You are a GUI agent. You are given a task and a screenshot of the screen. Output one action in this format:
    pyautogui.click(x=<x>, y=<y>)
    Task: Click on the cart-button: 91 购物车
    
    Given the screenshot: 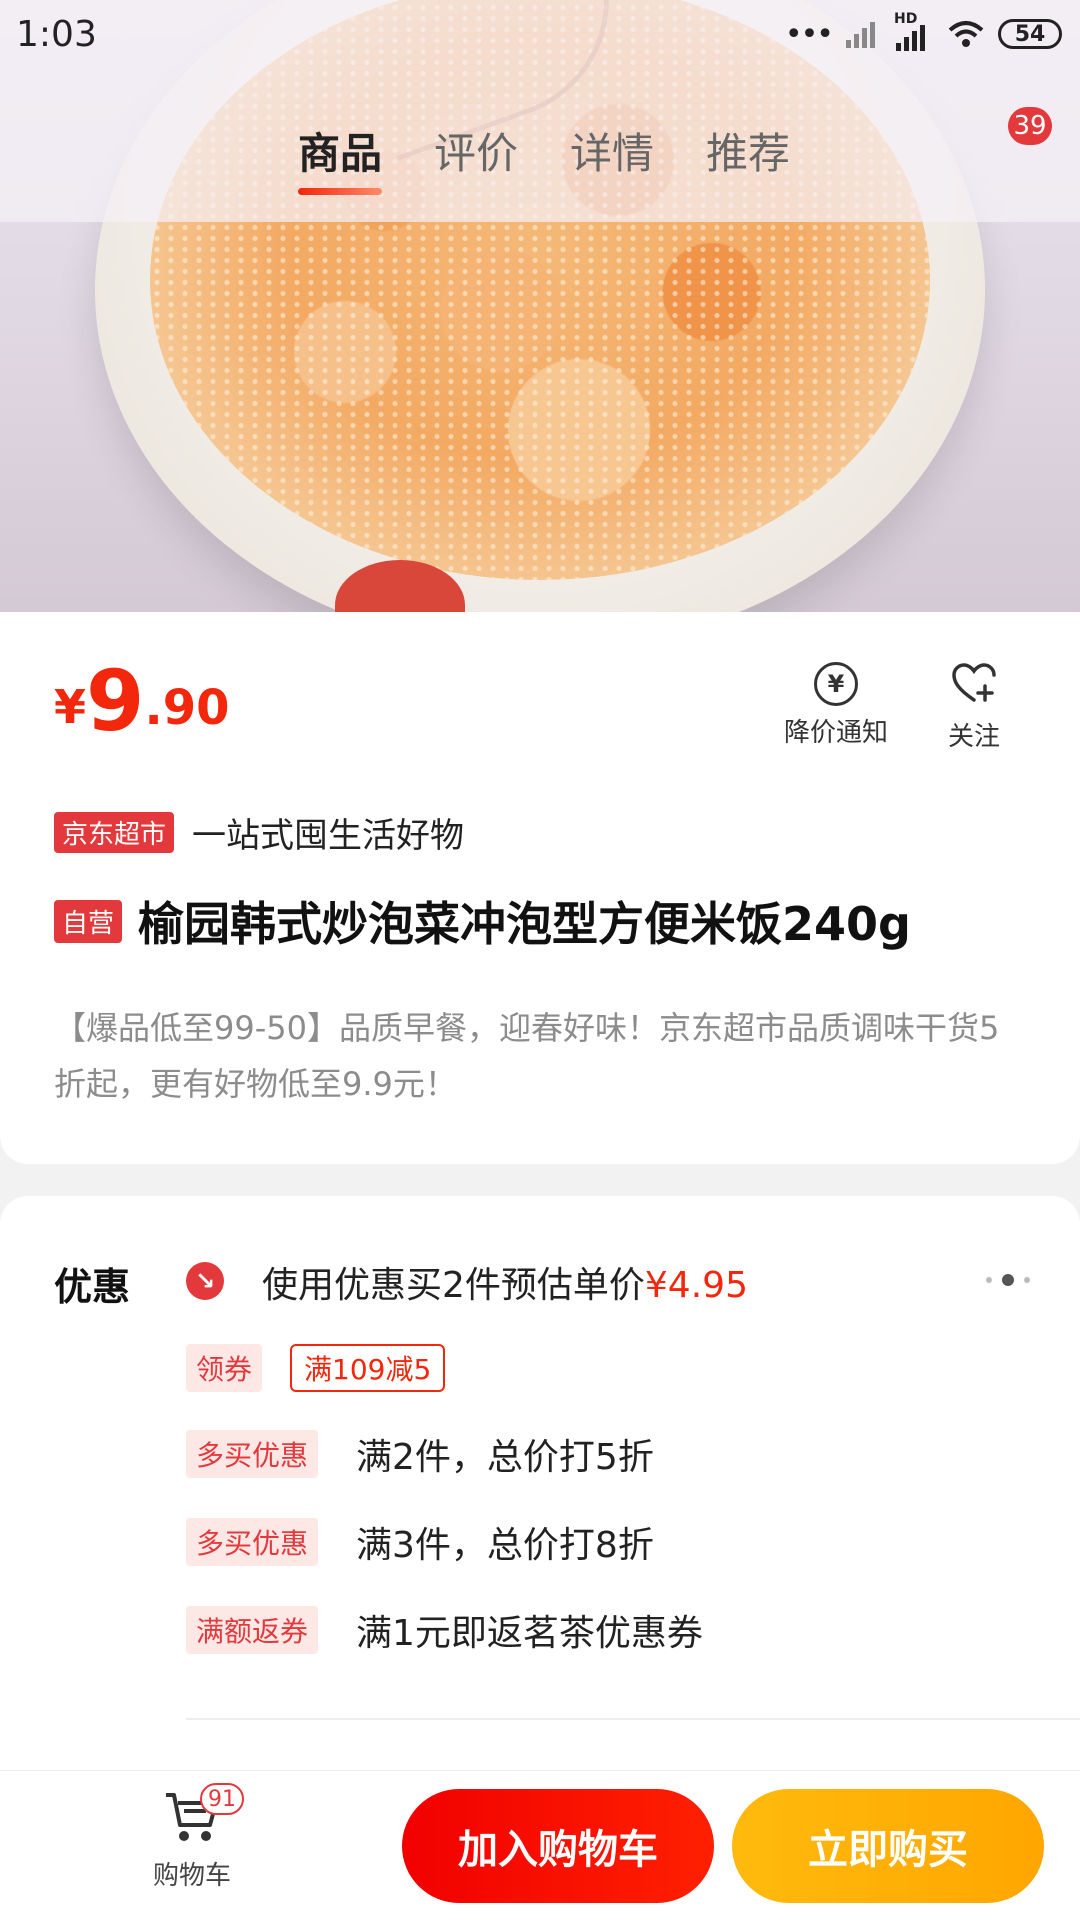 What is the action you would take?
    pyautogui.click(x=192, y=1837)
    